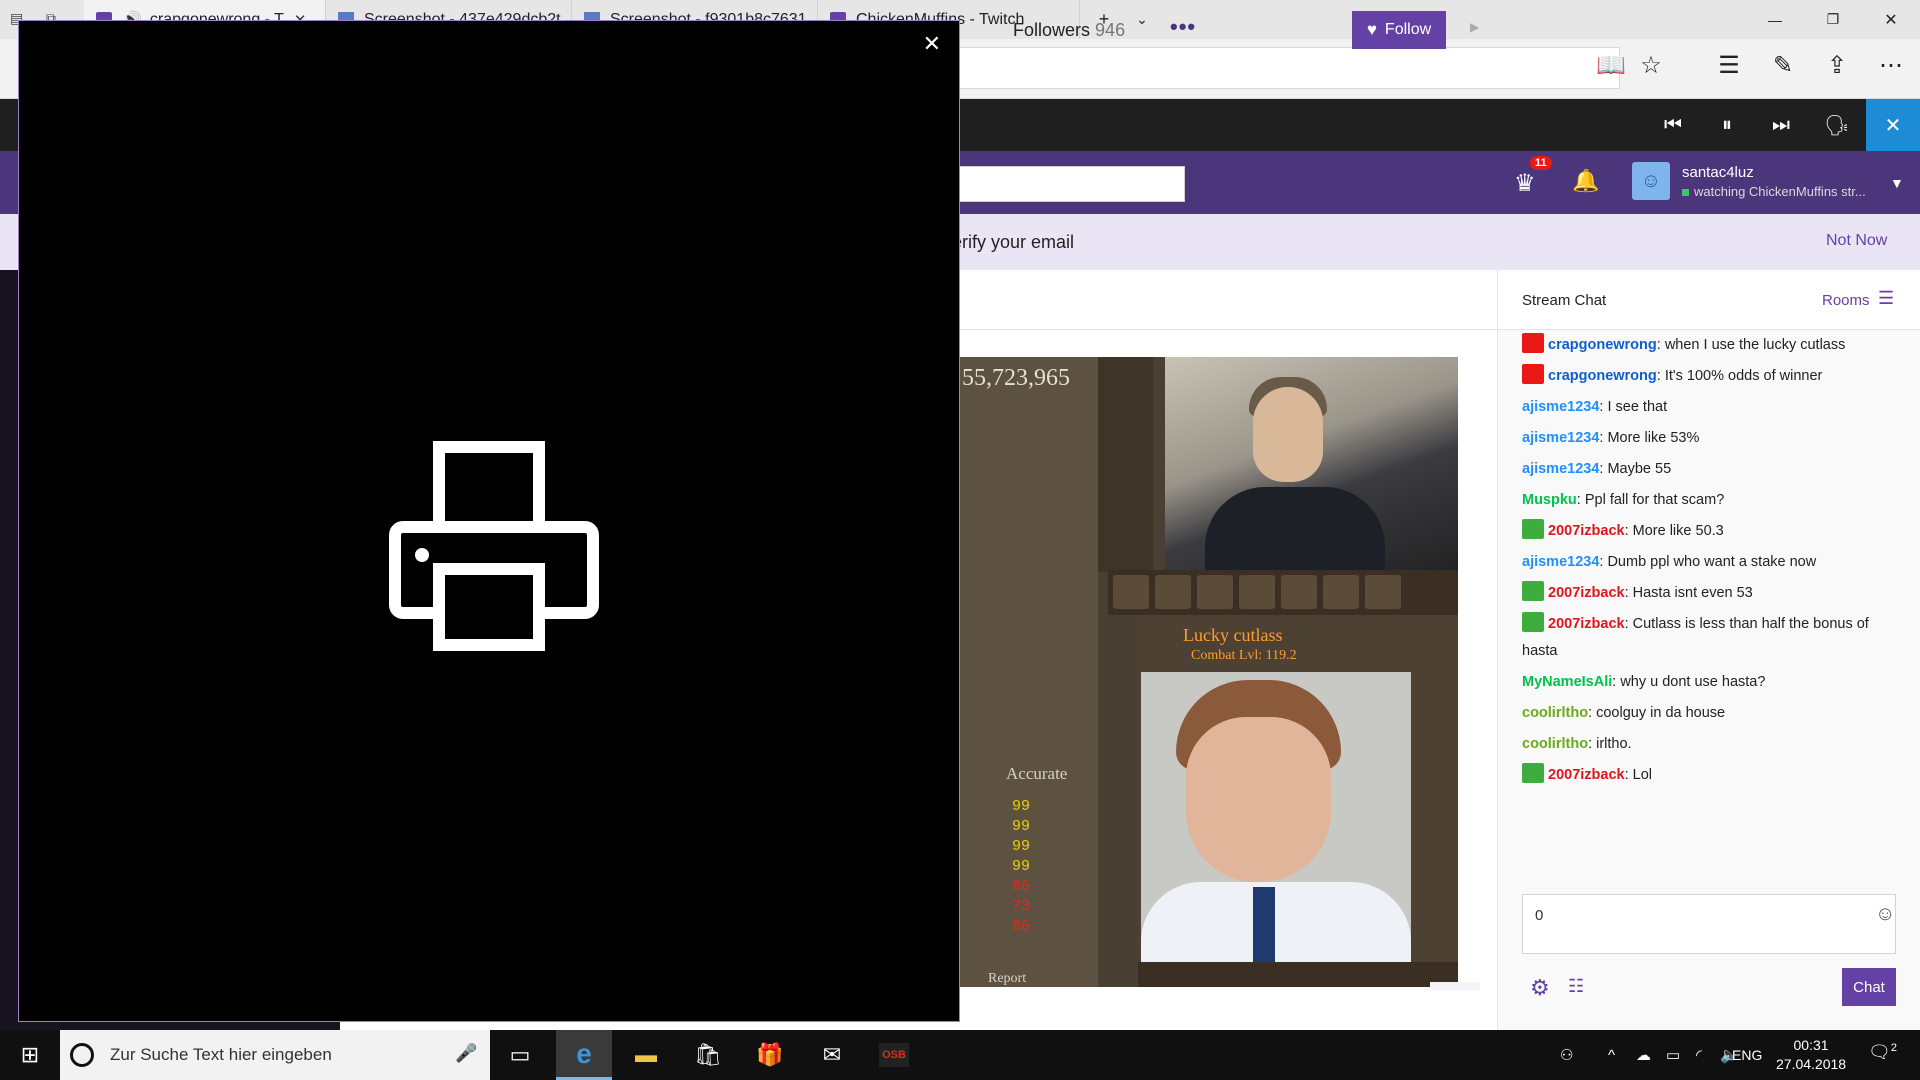  What do you see at coordinates (646, 1055) in the screenshot?
I see `file-explorer-icon: ▬` at bounding box center [646, 1055].